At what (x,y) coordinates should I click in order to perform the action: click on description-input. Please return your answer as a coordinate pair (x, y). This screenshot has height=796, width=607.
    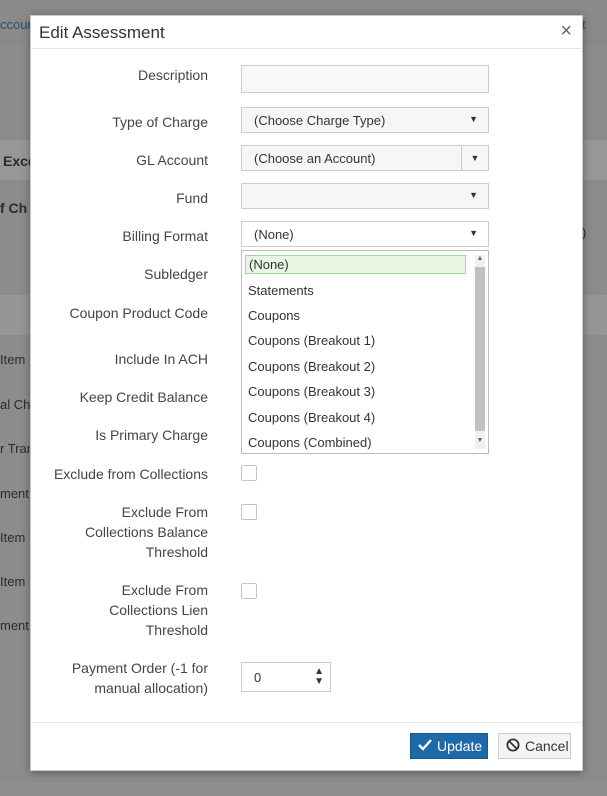
    Looking at the image, I should click on (365, 79).